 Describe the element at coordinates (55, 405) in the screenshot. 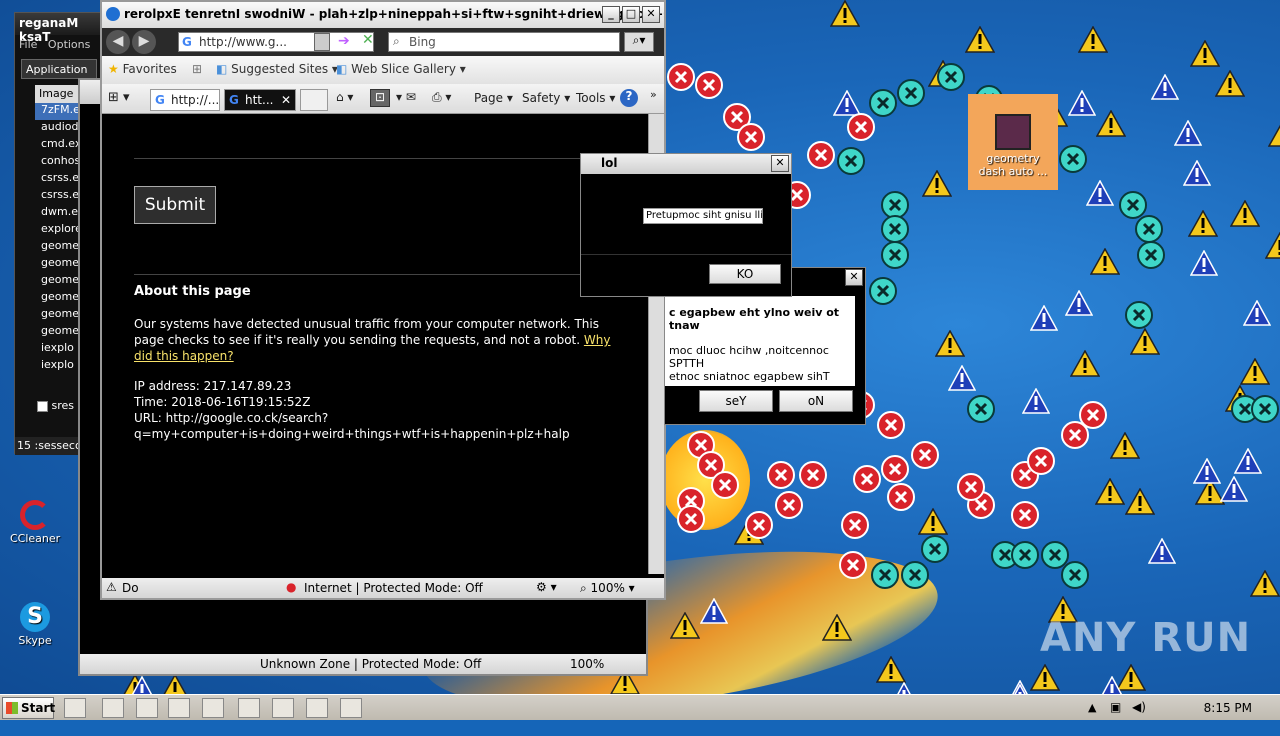

I see `show-processes-checkbox: sres` at that location.